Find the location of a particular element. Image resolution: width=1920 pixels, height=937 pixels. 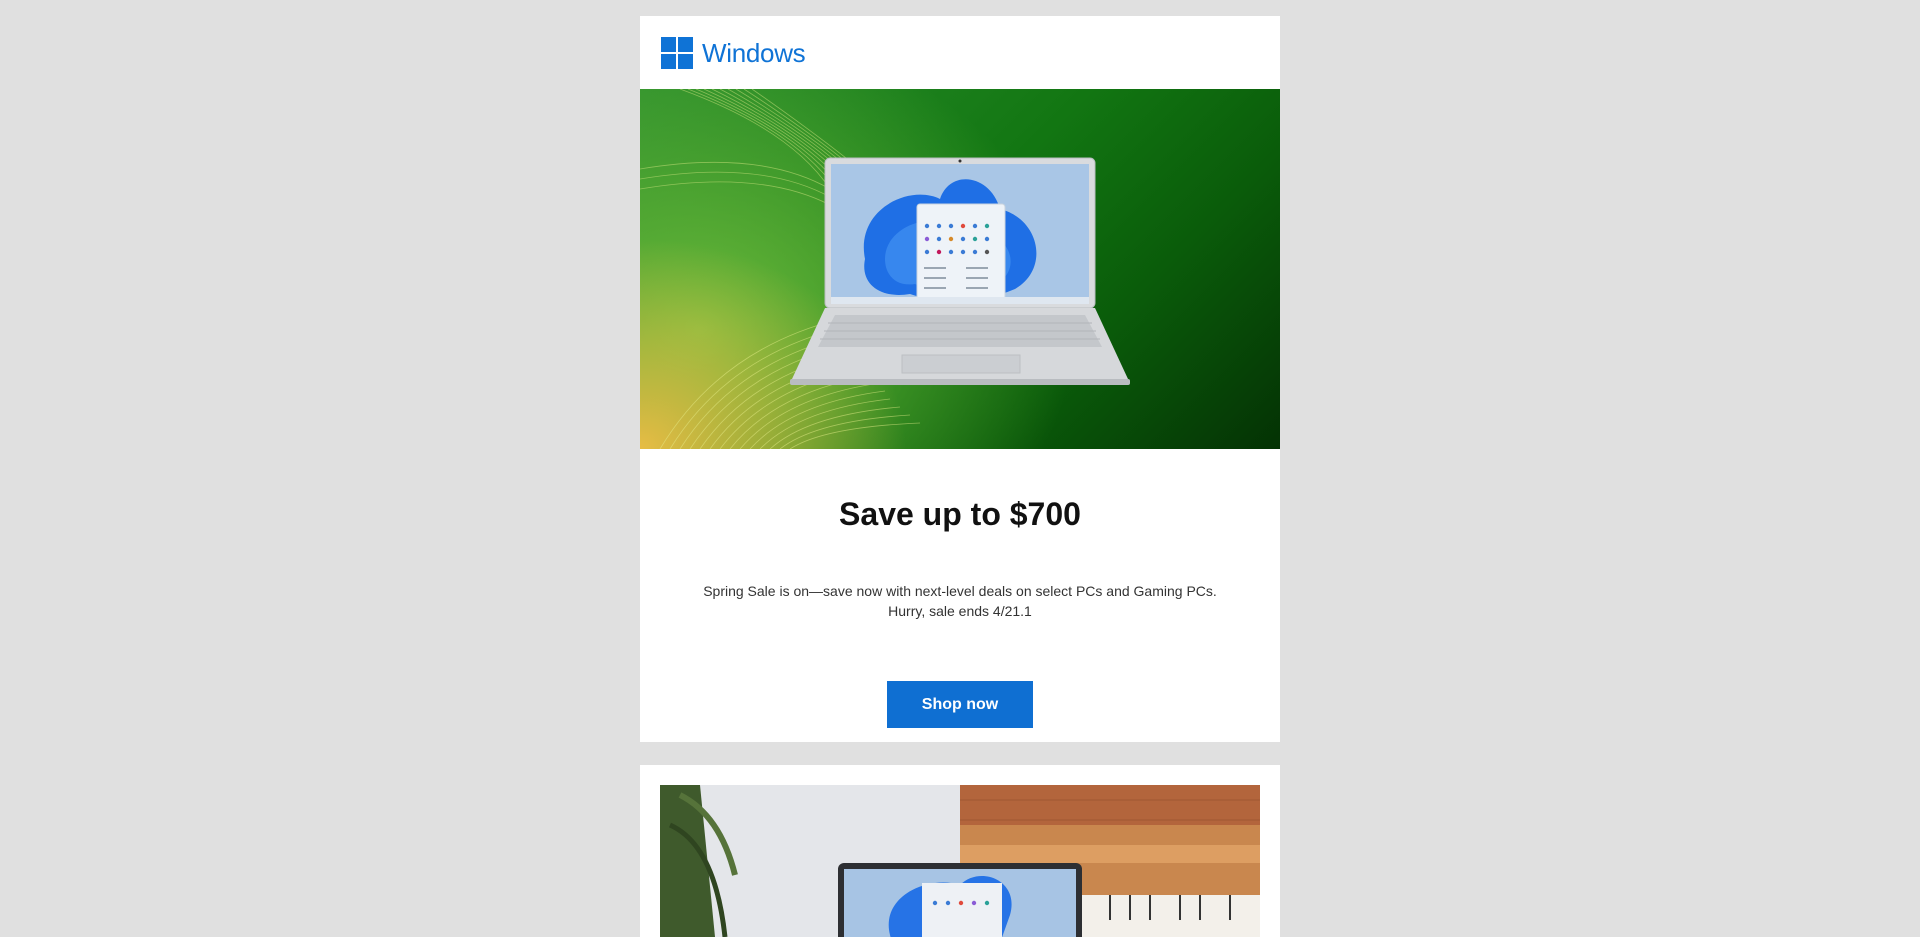

hero-banner is located at coordinates (960, 269).